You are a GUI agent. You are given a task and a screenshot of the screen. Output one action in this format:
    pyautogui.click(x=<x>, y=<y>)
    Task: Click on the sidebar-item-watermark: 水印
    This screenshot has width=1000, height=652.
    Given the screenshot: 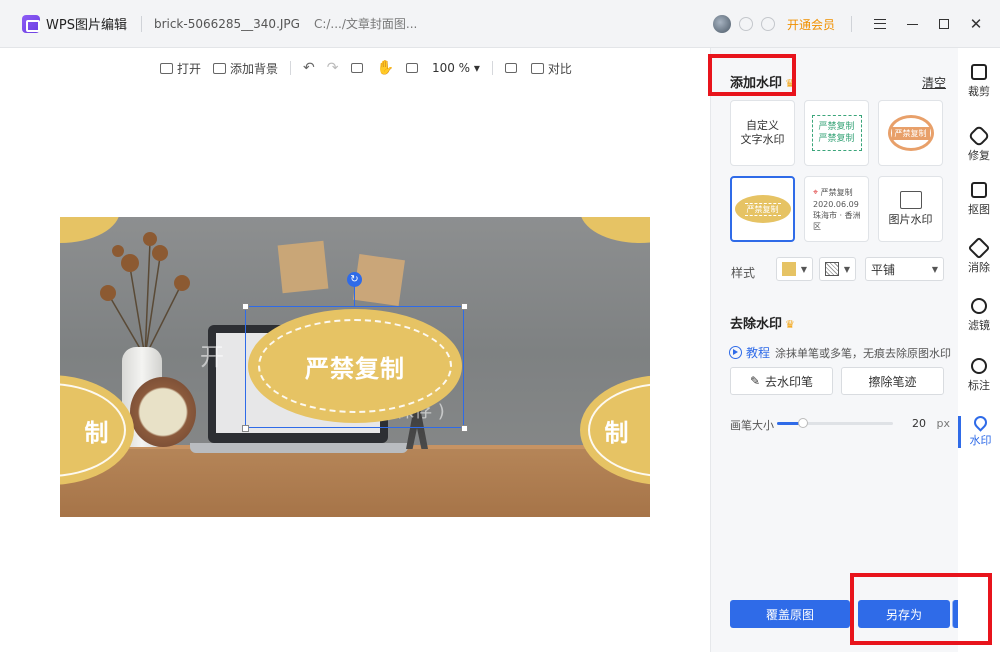 What is the action you would take?
    pyautogui.click(x=979, y=430)
    